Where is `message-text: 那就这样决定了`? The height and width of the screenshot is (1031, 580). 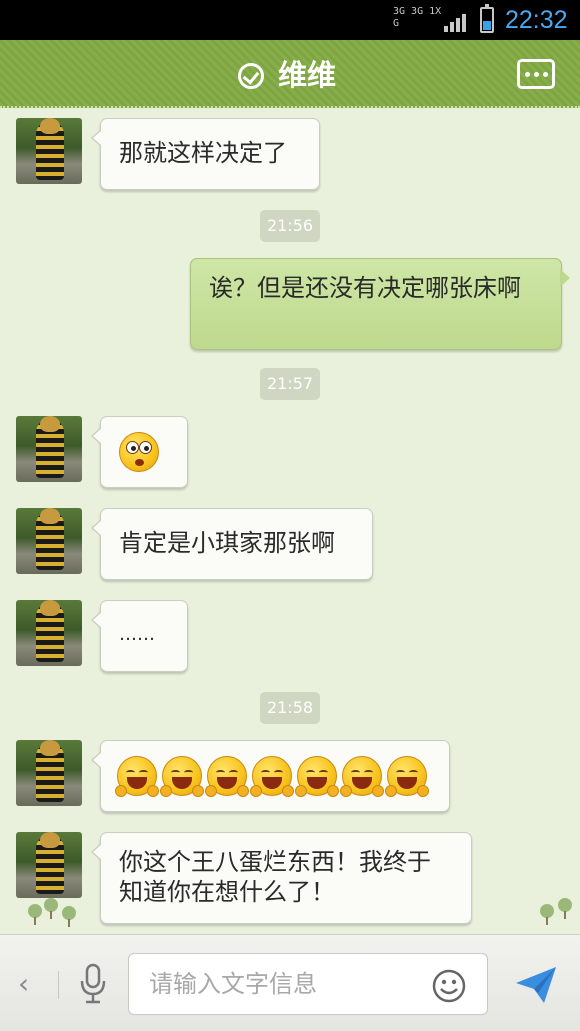 message-text: 那就这样决定了 is located at coordinates (203, 153).